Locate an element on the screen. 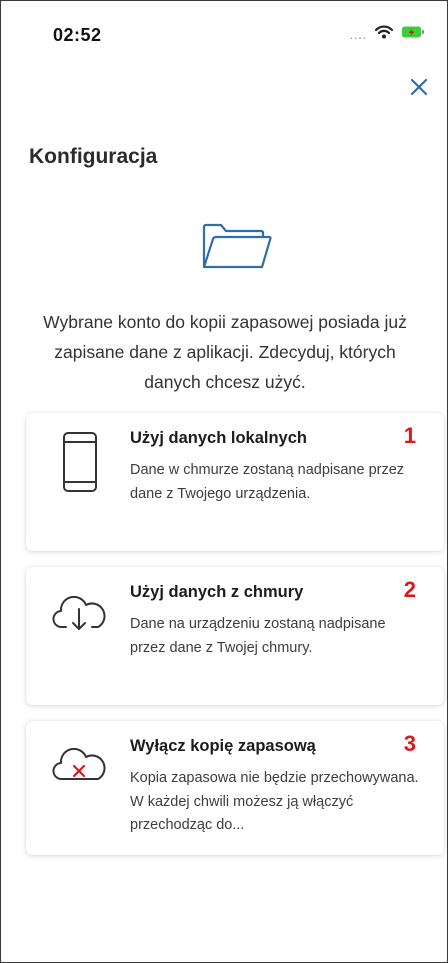 The width and height of the screenshot is (448, 963). cloud-off-icon is located at coordinates (80, 766).